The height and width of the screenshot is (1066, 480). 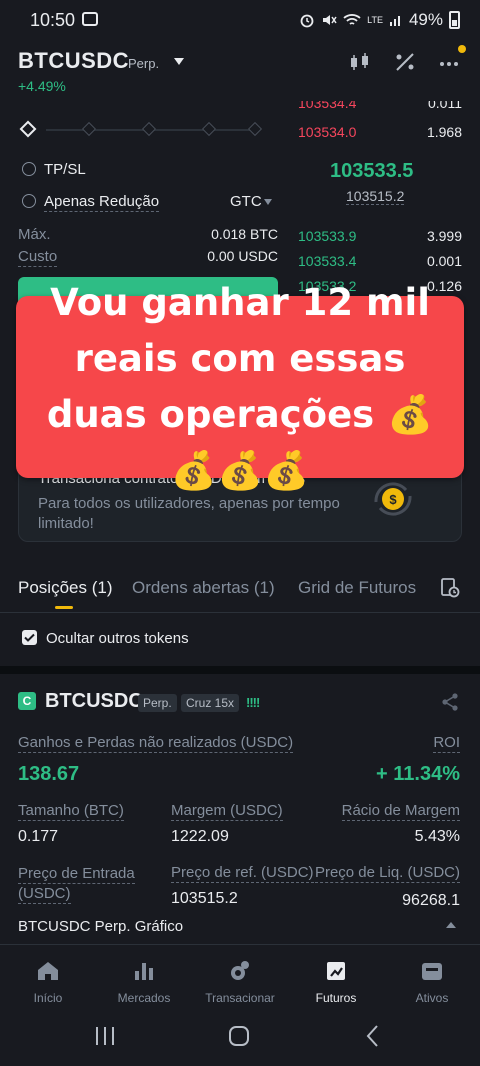 What do you see at coordinates (204, 898) in the screenshot?
I see `ref-price-value: 103515.2` at bounding box center [204, 898].